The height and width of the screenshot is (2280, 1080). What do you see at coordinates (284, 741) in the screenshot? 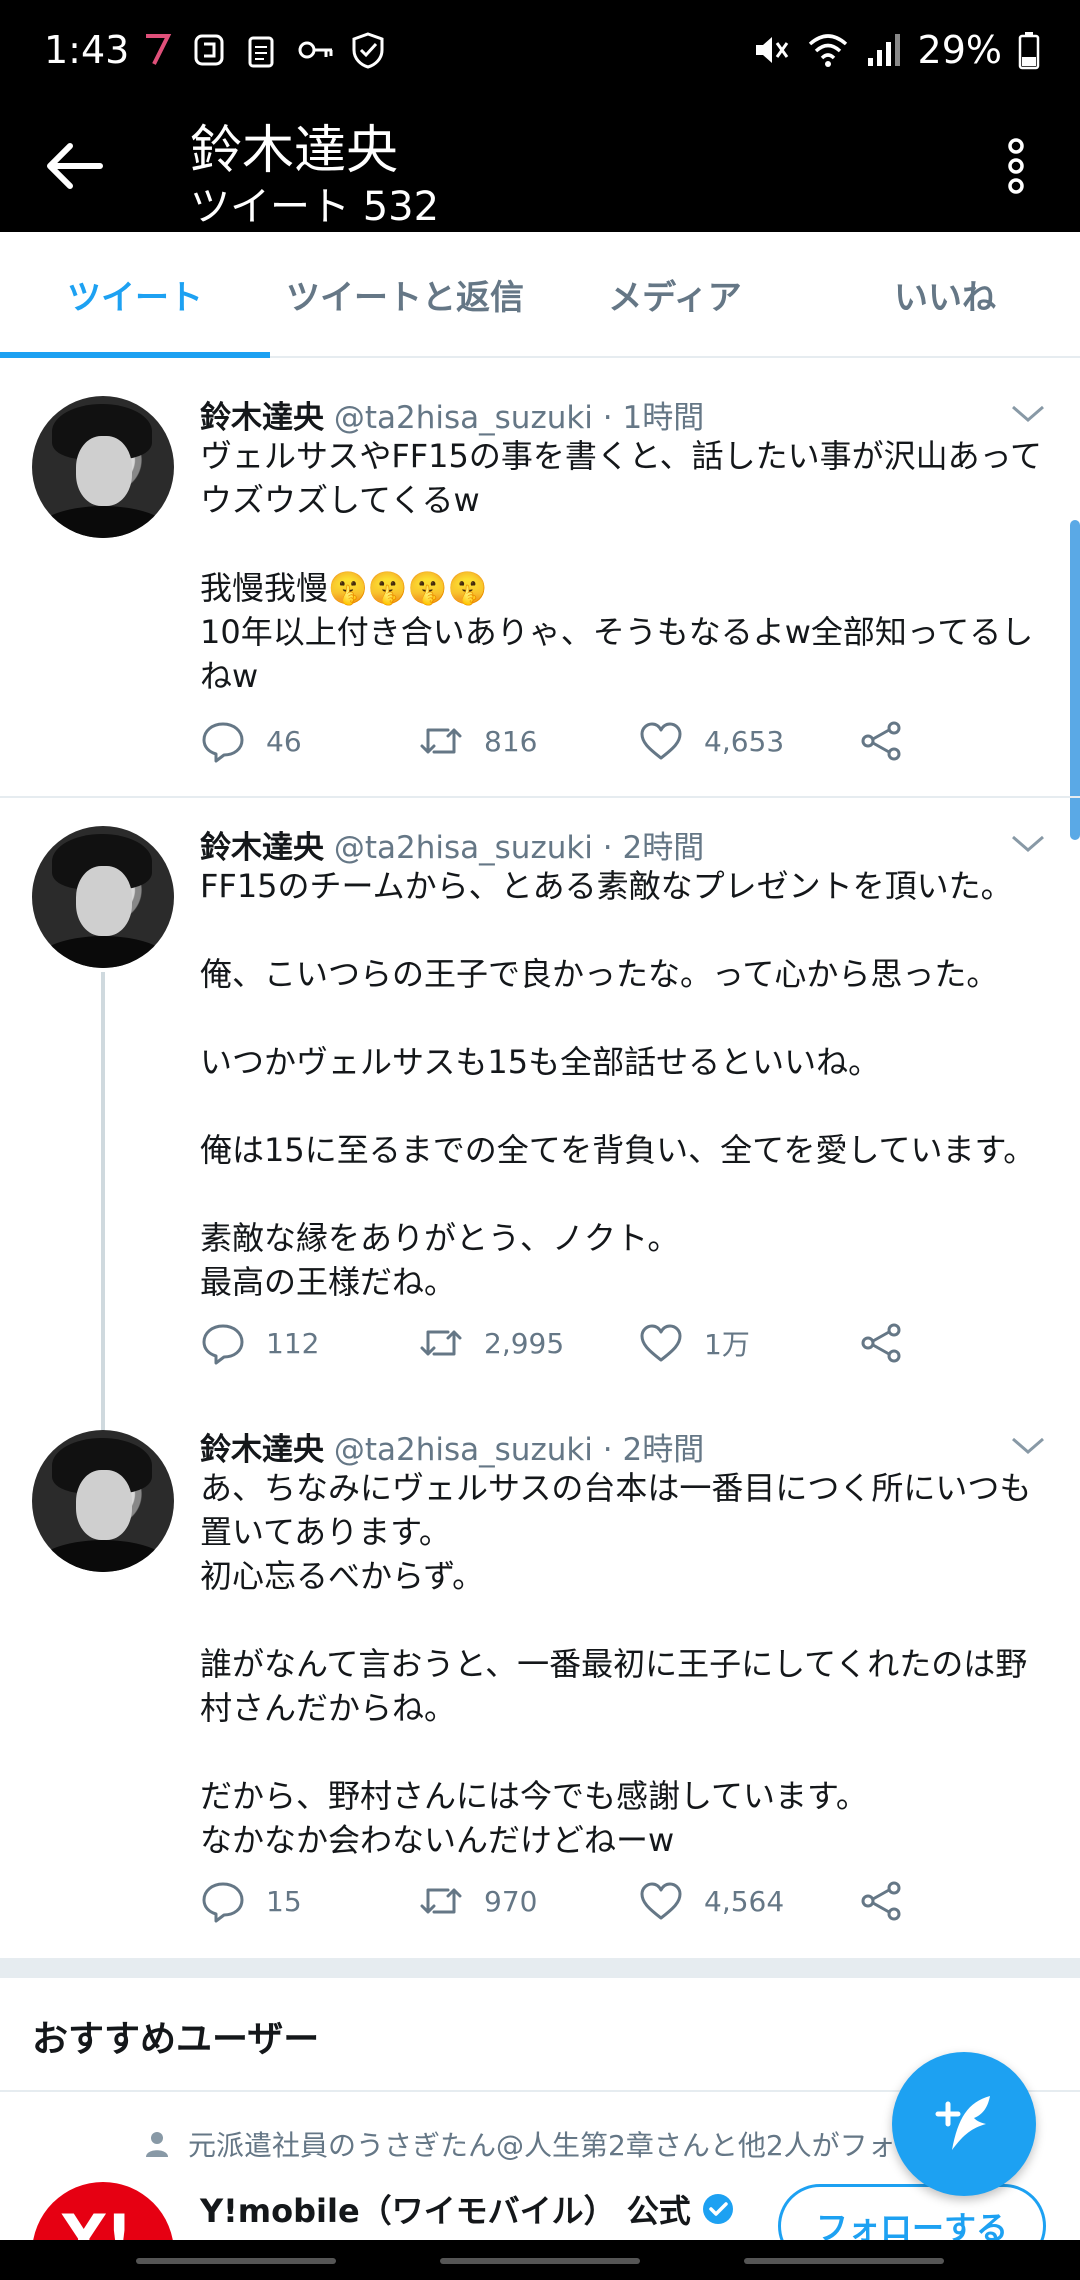
I see `reply-count: 46` at bounding box center [284, 741].